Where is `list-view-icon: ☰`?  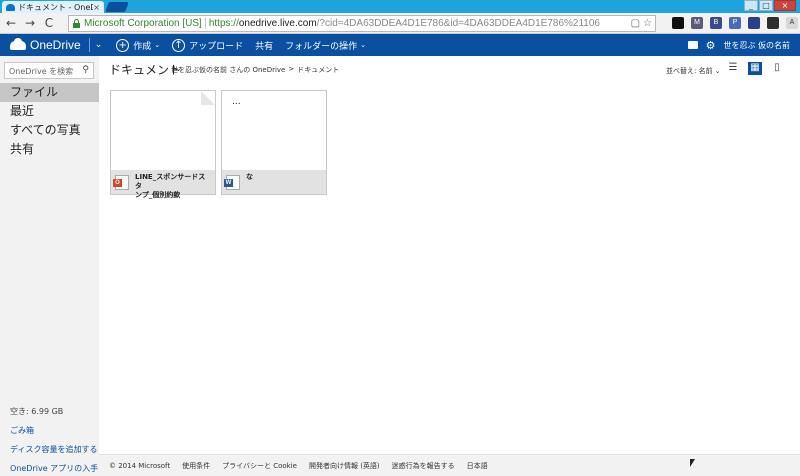 list-view-icon: ☰ is located at coordinates (733, 68).